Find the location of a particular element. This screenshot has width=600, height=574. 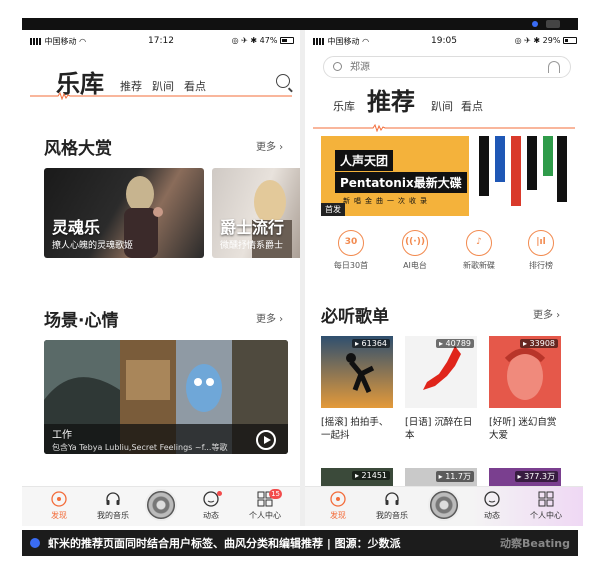

status-bar: 中国移动 ◠ 19:05 ◎ ✈ ✱ 29% is located at coordinates (444, 42).